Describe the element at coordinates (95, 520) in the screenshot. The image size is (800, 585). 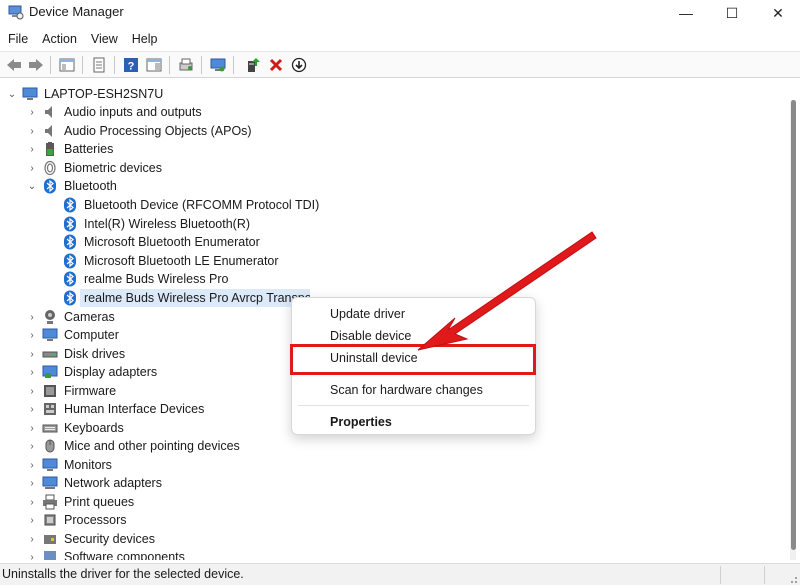
I see `tree-category-label: Processors` at that location.